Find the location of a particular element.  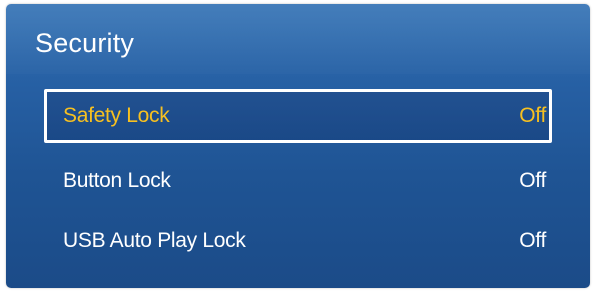

menu-title: Security is located at coordinates (85, 43).